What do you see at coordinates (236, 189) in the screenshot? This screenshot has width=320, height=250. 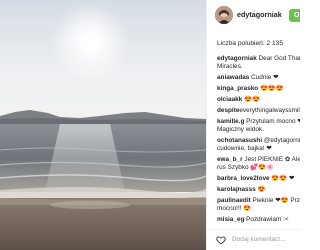 I see `comment-username: karolajnasss` at bounding box center [236, 189].